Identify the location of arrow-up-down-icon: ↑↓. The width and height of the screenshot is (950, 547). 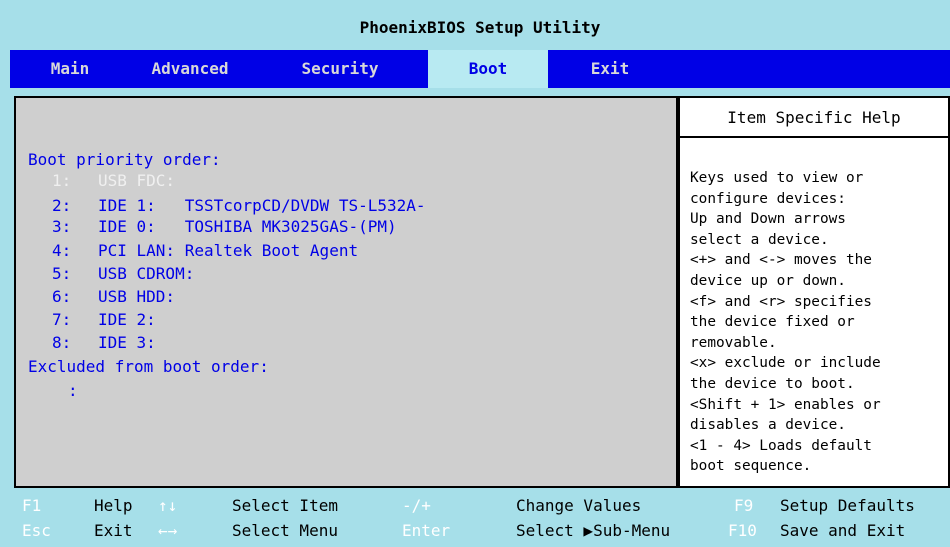
(168, 505).